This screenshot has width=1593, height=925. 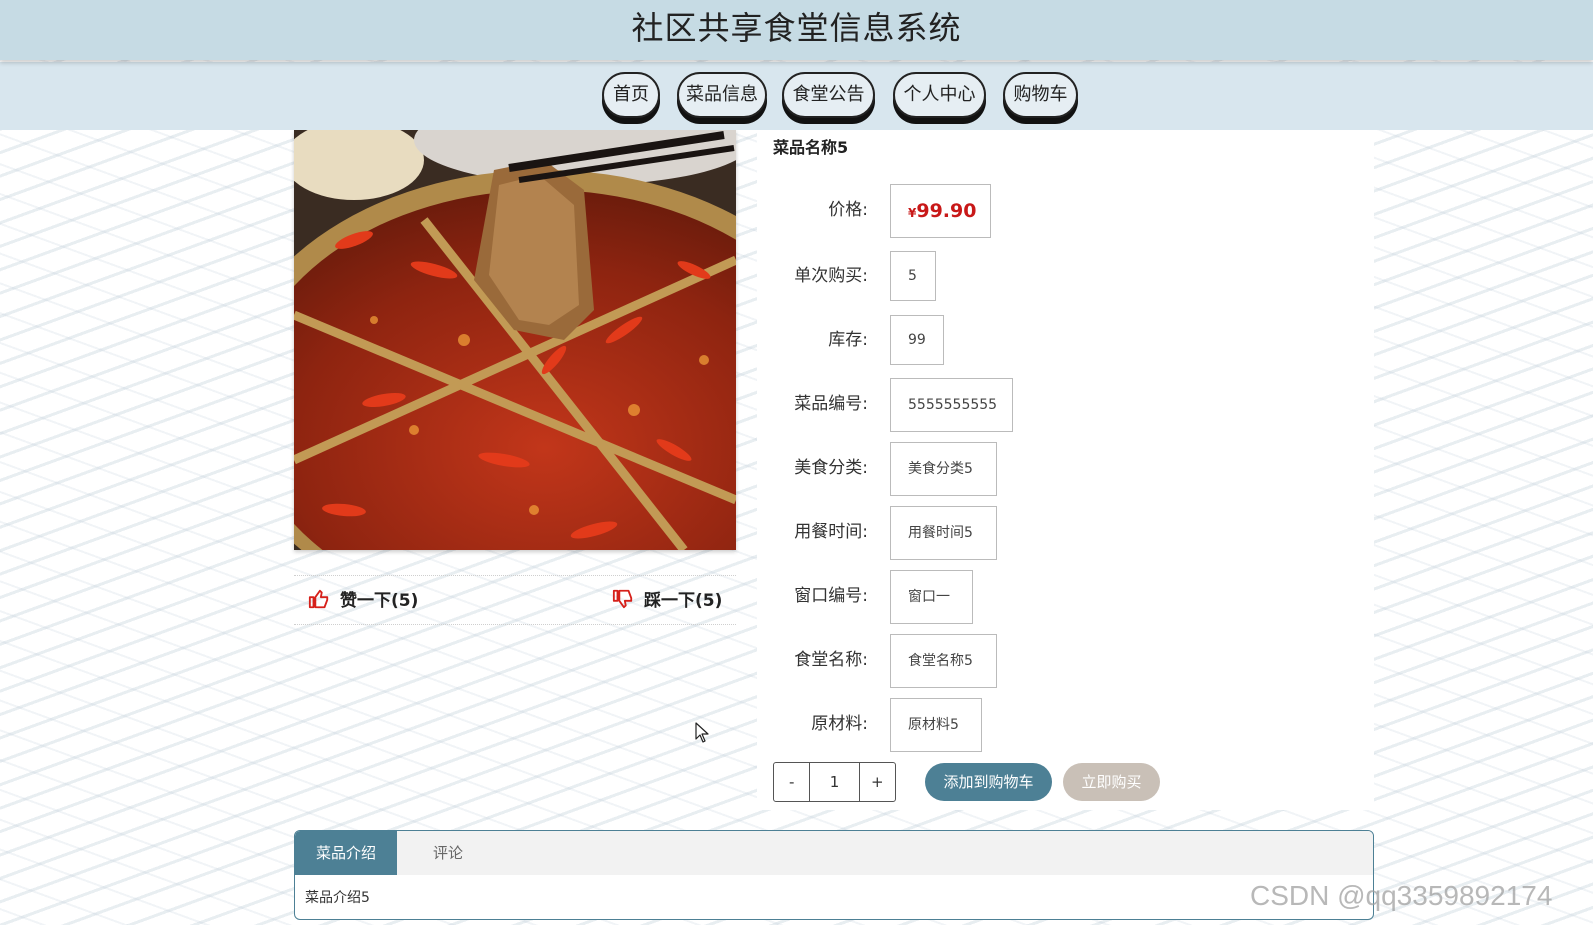 I want to click on tab-content: 菜品介绍5, so click(x=337, y=898).